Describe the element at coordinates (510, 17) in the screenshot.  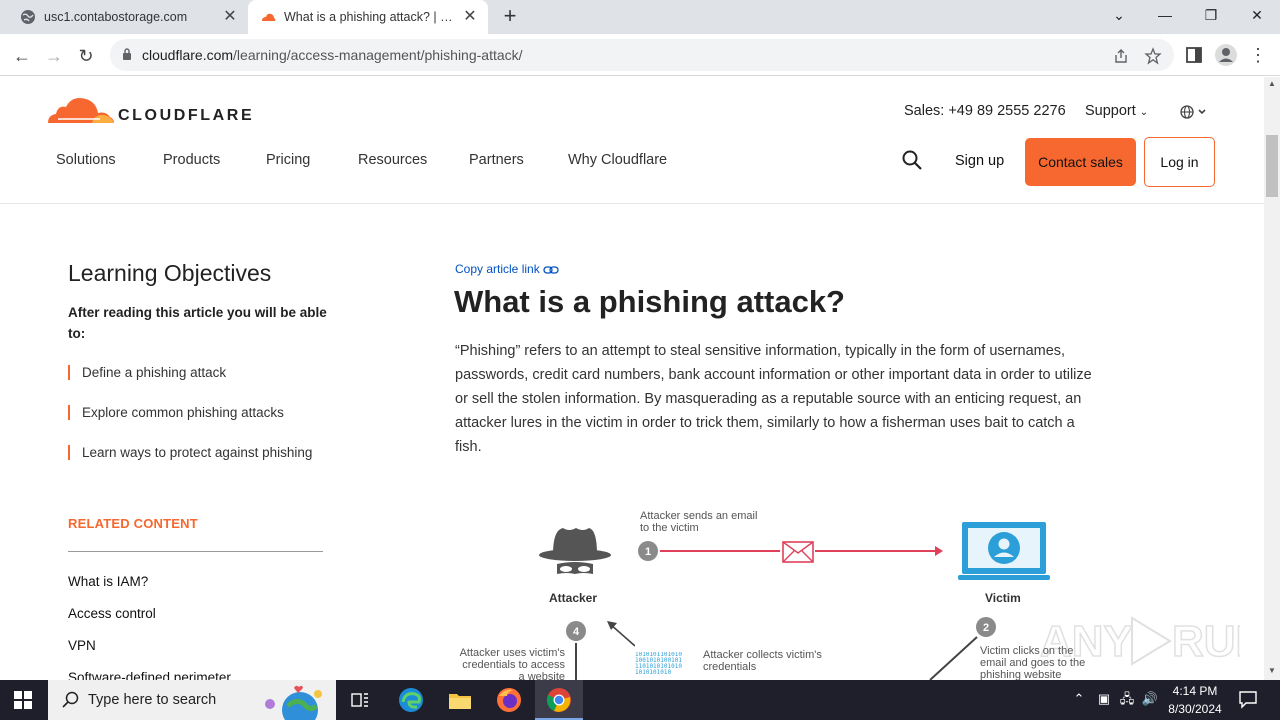
I see `new-tab-button: +` at that location.